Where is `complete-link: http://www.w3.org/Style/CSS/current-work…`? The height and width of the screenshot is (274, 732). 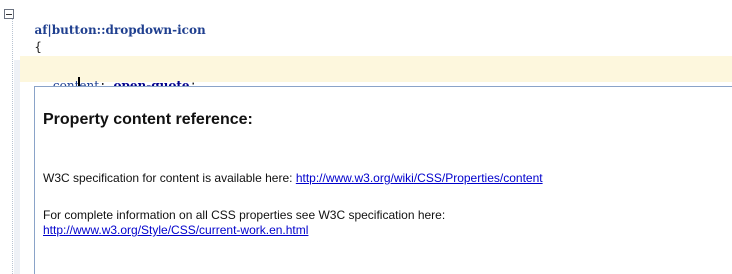
complete-link: http://www.w3.org/Style/CSS/current-work… is located at coordinates (175, 230).